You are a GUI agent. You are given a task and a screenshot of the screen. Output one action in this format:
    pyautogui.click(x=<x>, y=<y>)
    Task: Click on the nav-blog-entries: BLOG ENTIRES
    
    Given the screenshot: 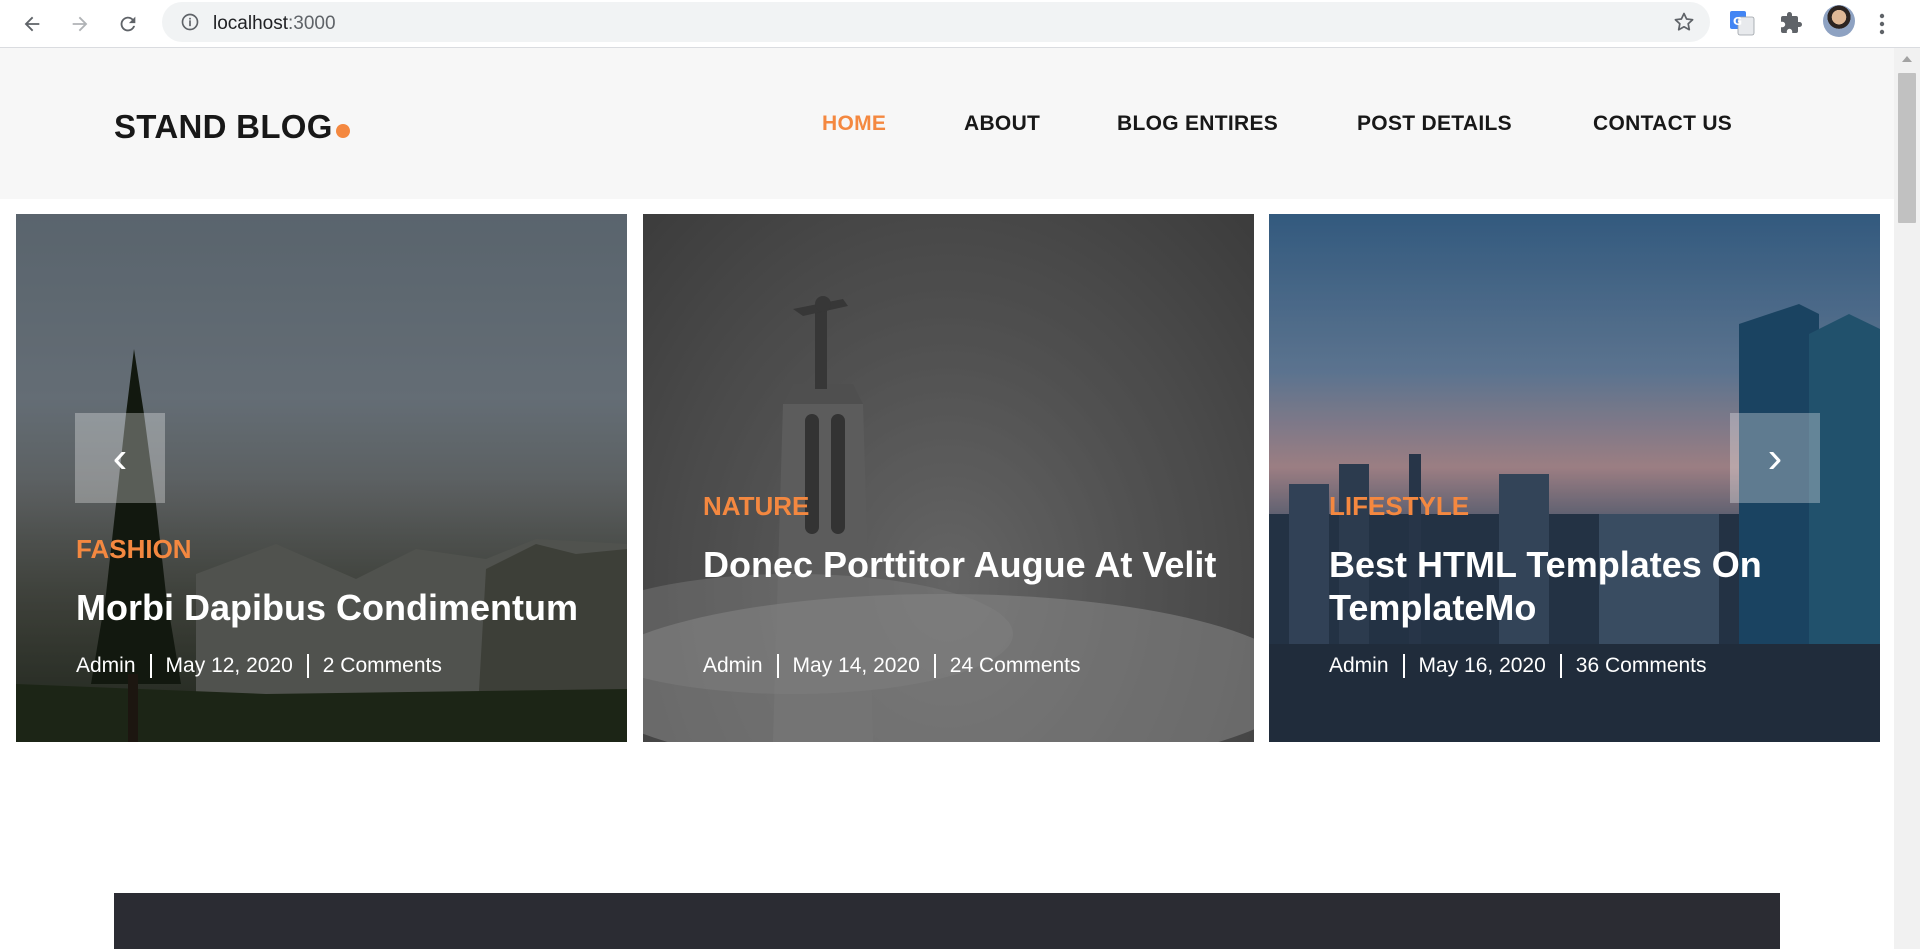 What is the action you would take?
    pyautogui.click(x=1197, y=124)
    